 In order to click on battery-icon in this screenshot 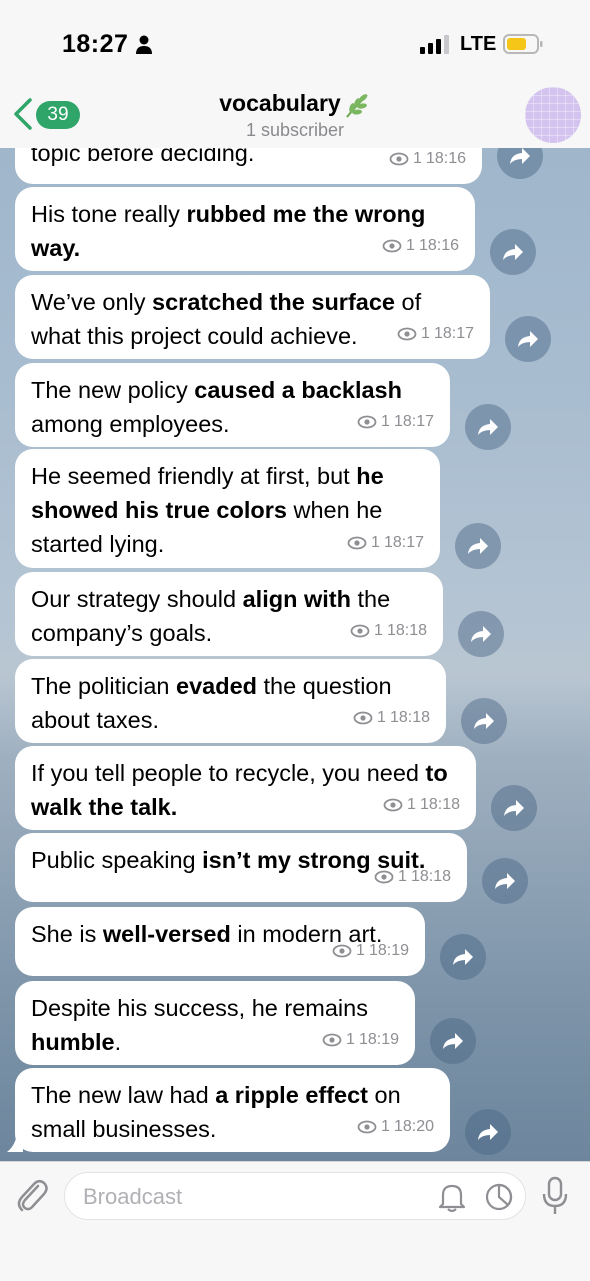, I will do `click(523, 44)`.